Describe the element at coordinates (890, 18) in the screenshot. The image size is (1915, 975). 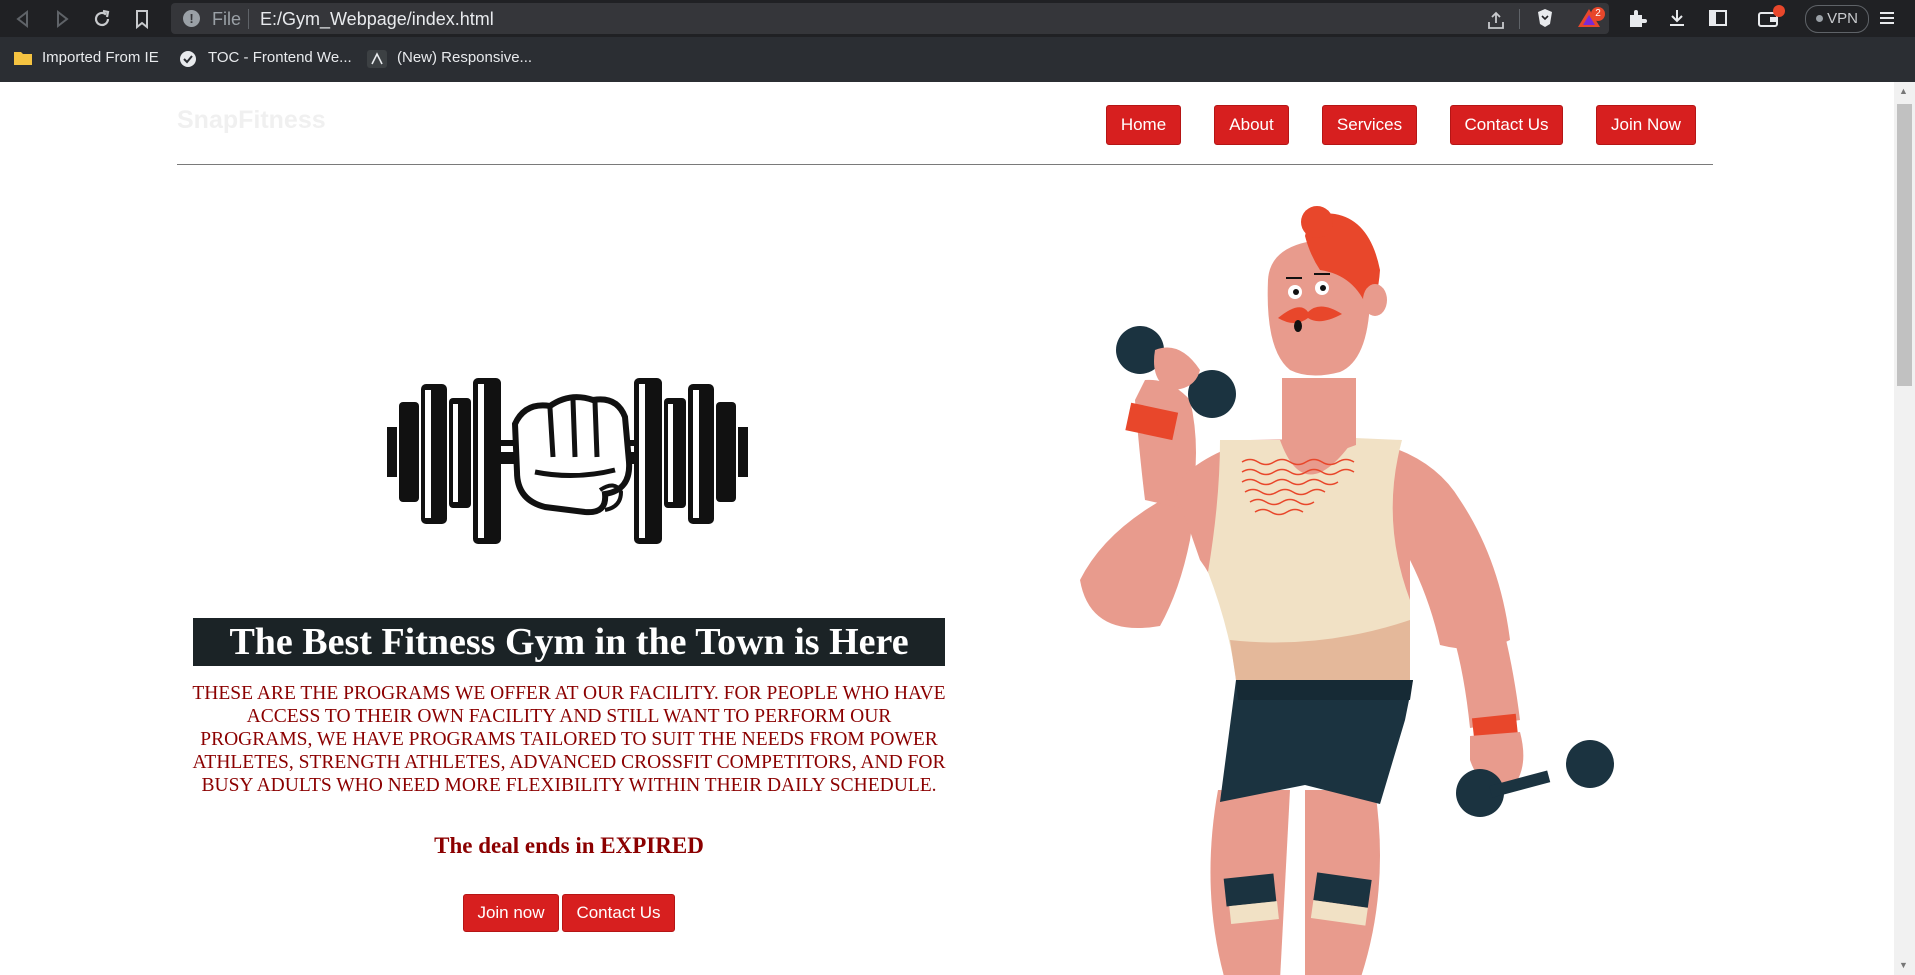
I see `address-bar: ! File E:/Gym_Webpage/index.html` at that location.